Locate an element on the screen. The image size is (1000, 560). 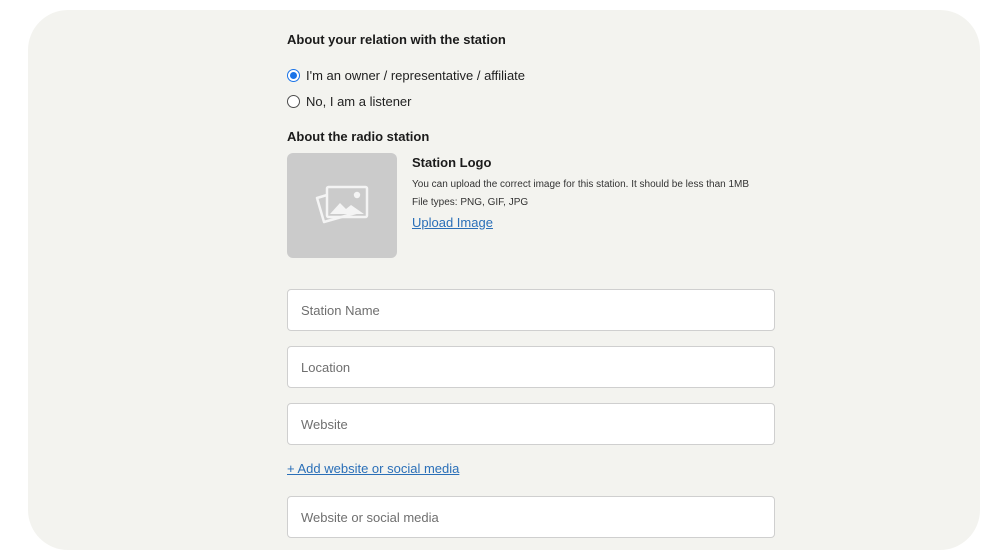
station-logo-placeholder is located at coordinates (342, 205).